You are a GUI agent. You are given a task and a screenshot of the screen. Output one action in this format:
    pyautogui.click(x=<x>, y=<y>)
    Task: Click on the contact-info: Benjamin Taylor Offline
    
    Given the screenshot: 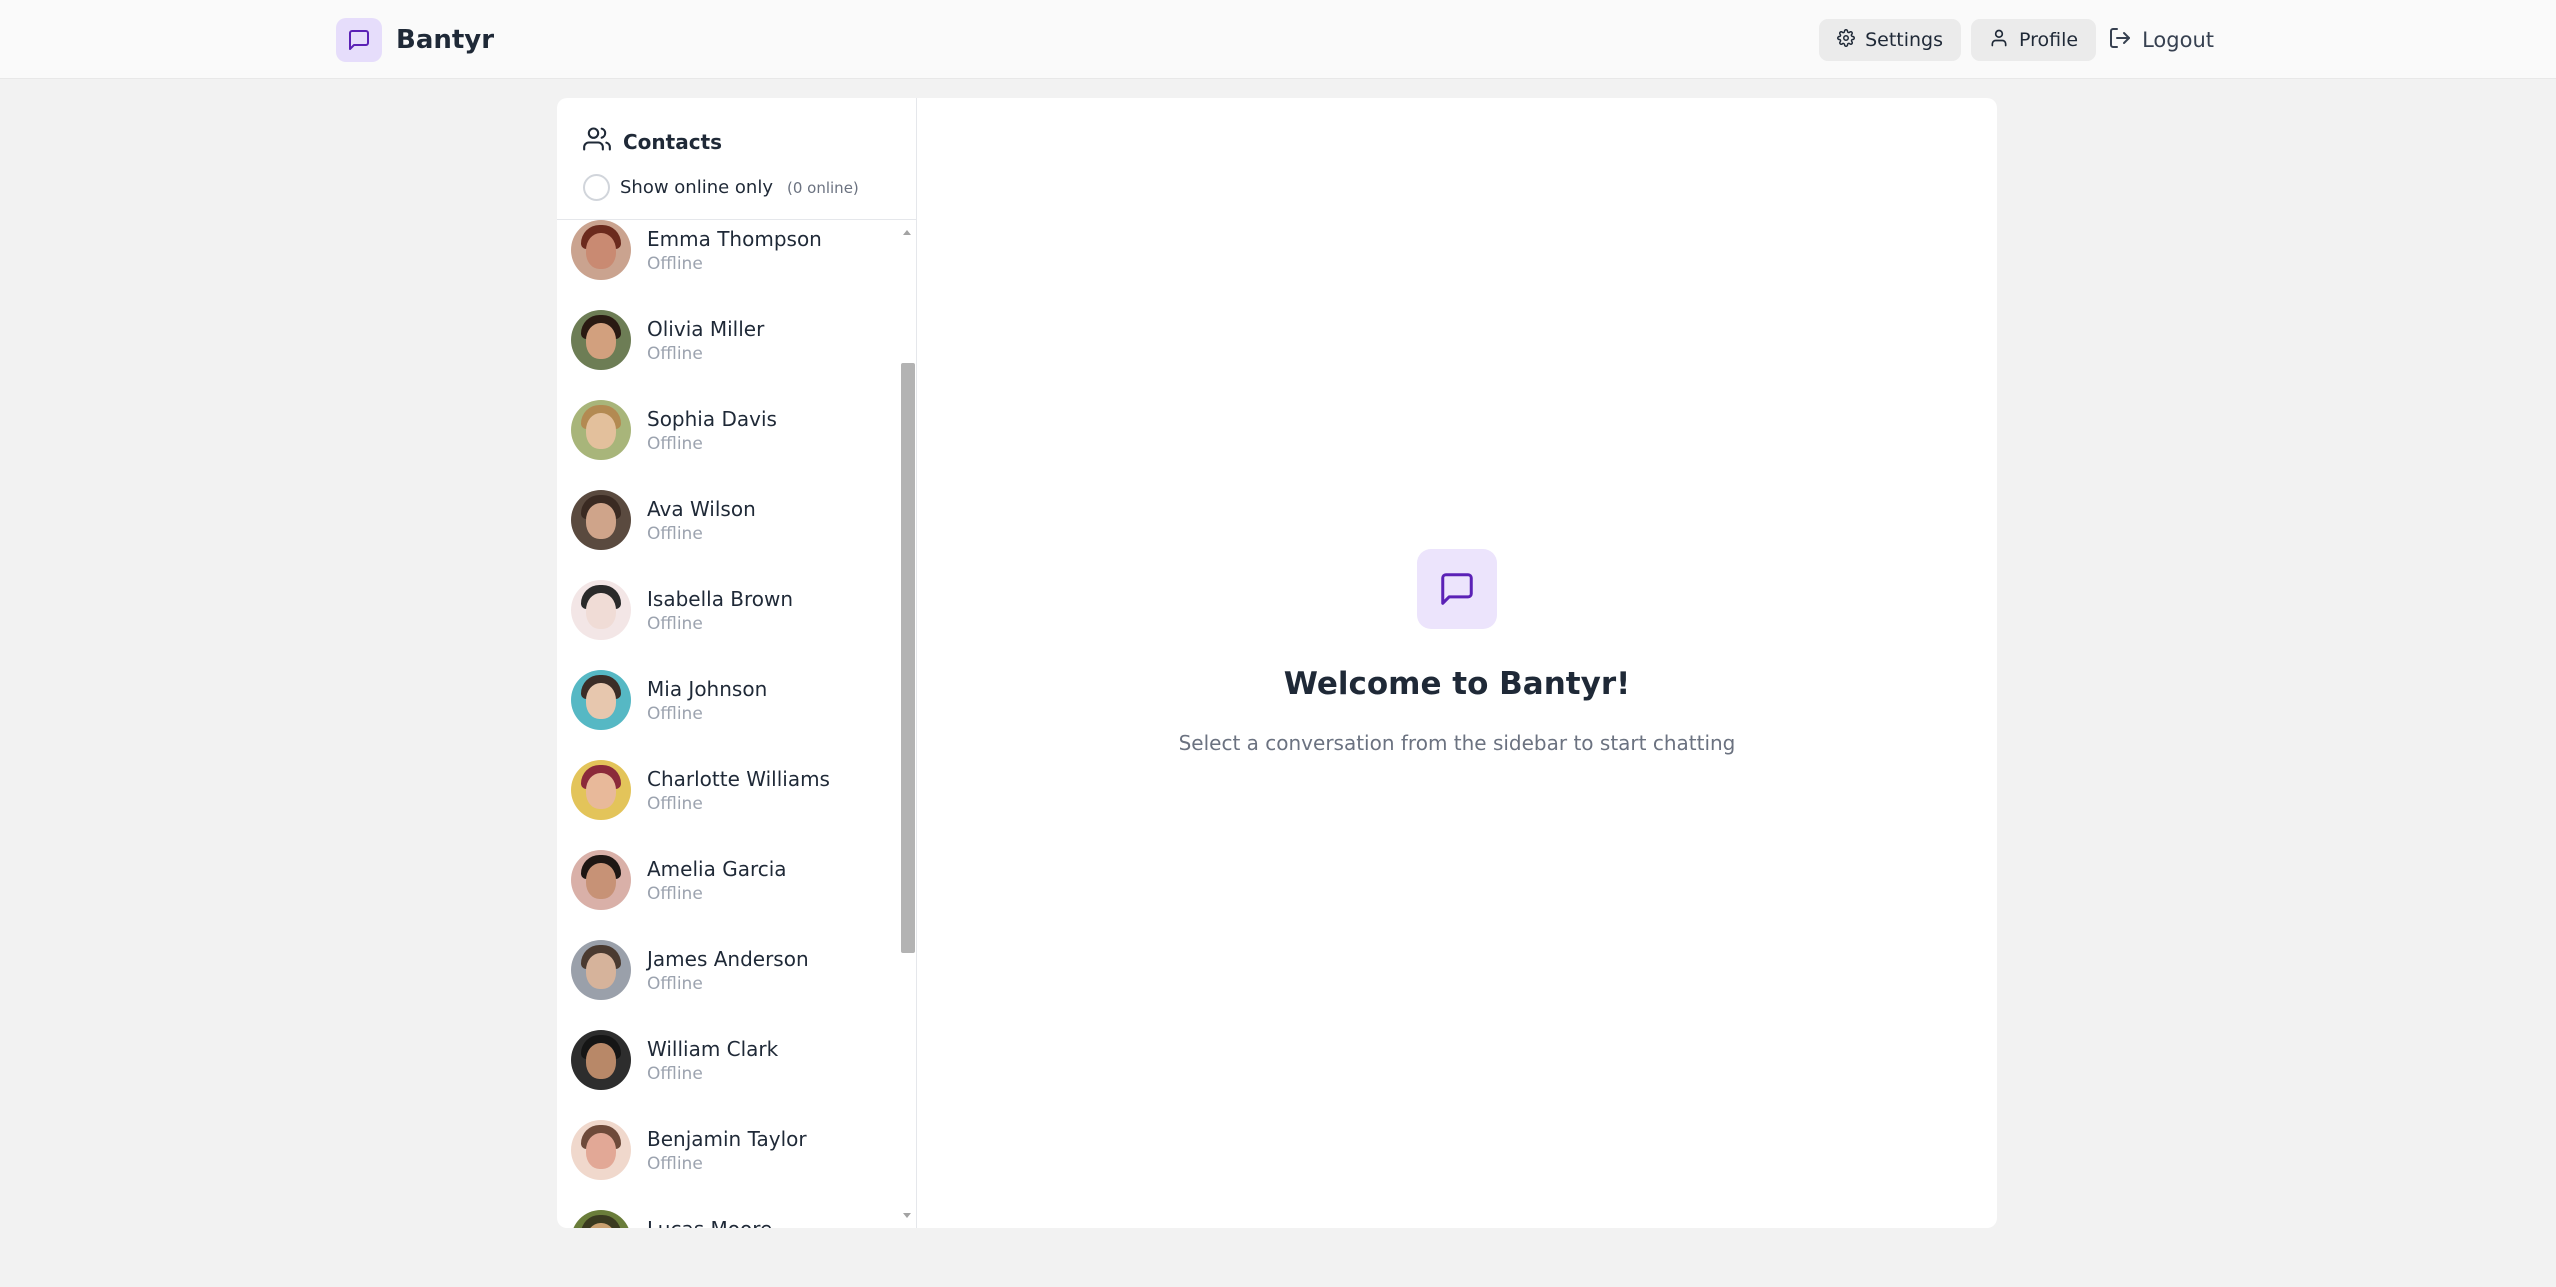 What is the action you would take?
    pyautogui.click(x=727, y=1150)
    